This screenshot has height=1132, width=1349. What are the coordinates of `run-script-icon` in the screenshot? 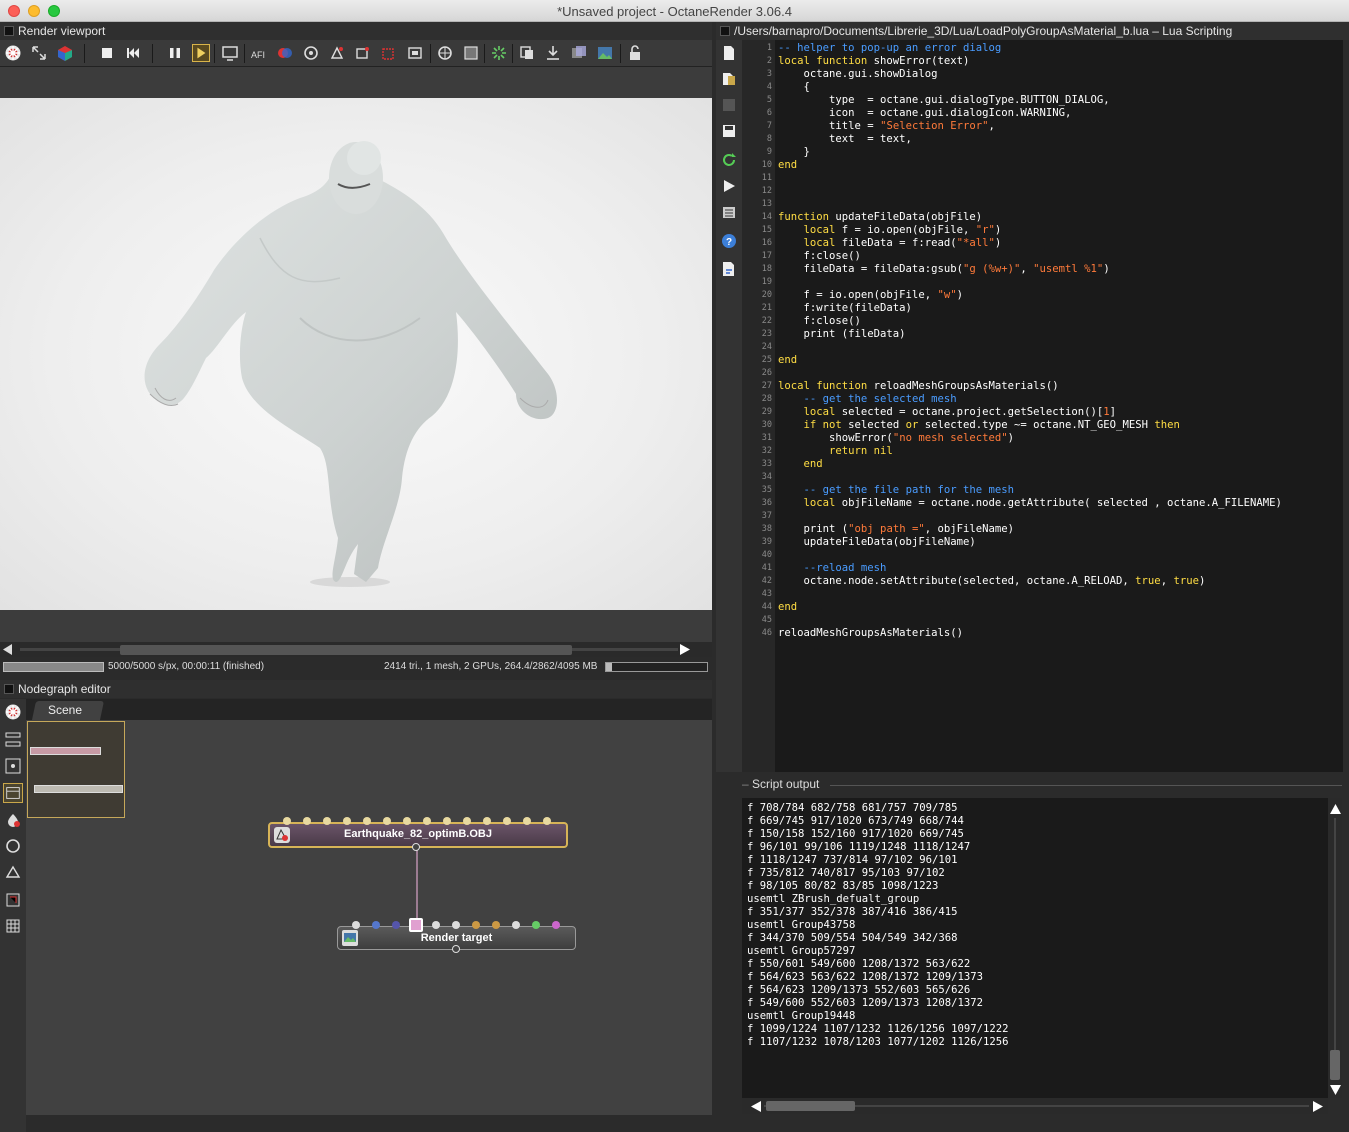 It's located at (729, 186).